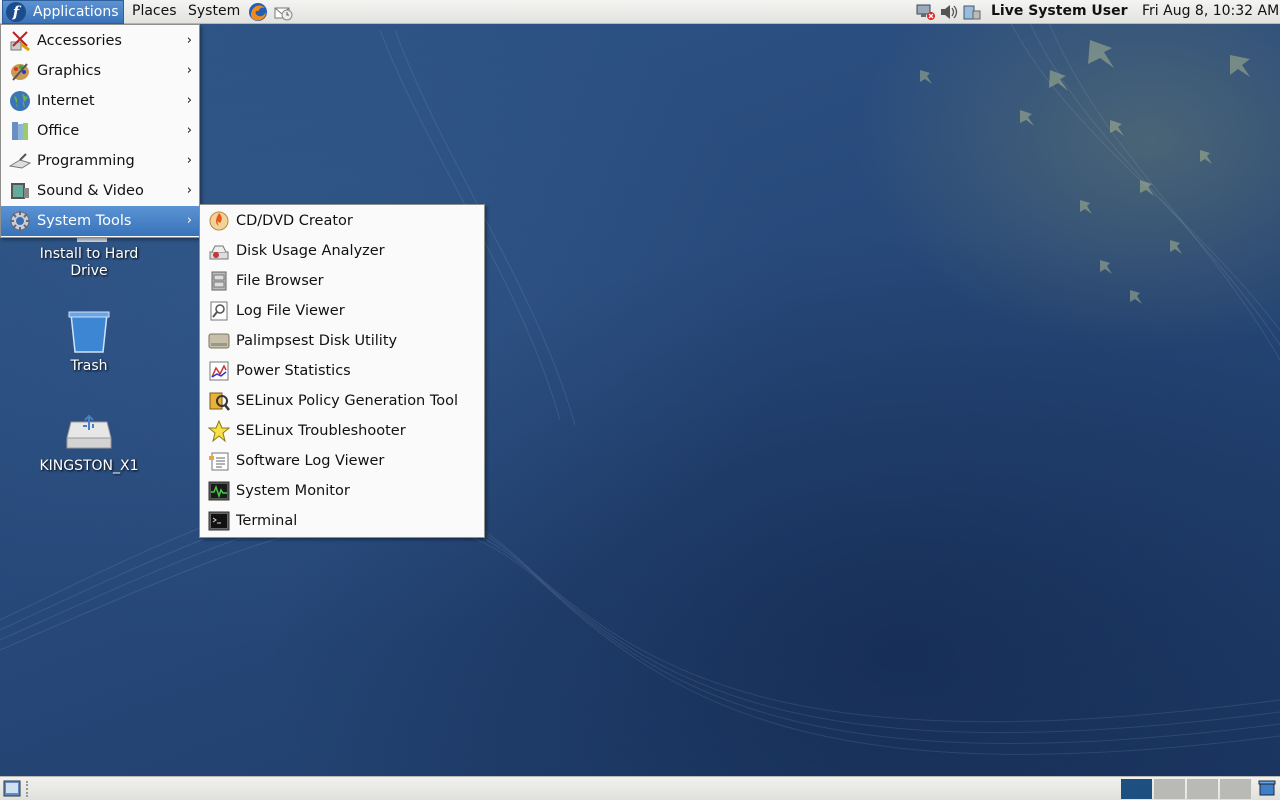  I want to click on applications-menu-button: f Applications, so click(63, 12).